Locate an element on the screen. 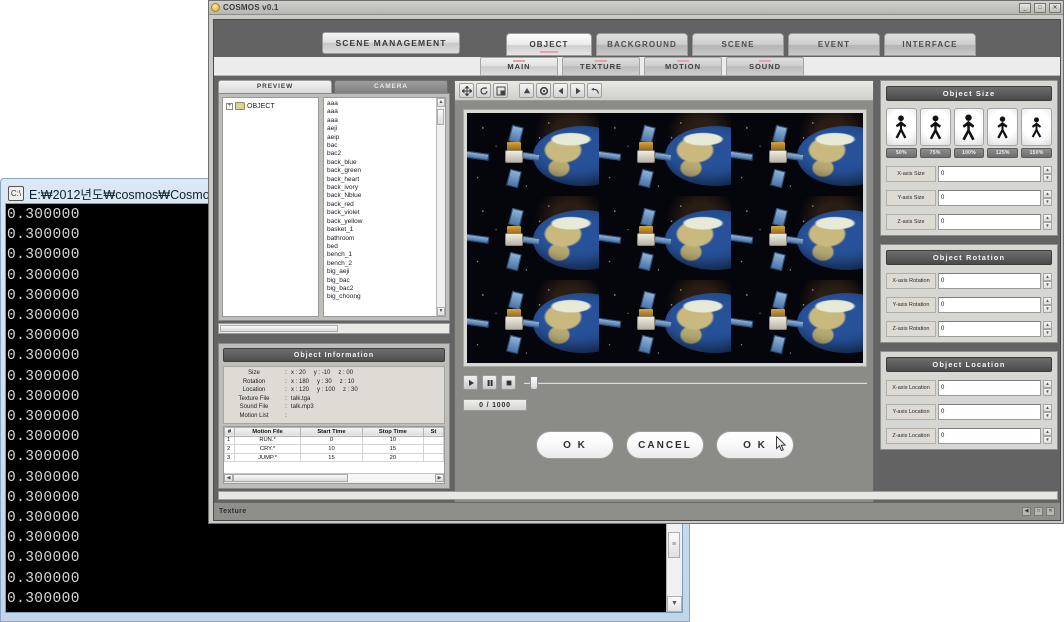 Image resolution: width=1064 pixels, height=622 pixels. motion-hscroll-right-button: ▶ is located at coordinates (439, 478).